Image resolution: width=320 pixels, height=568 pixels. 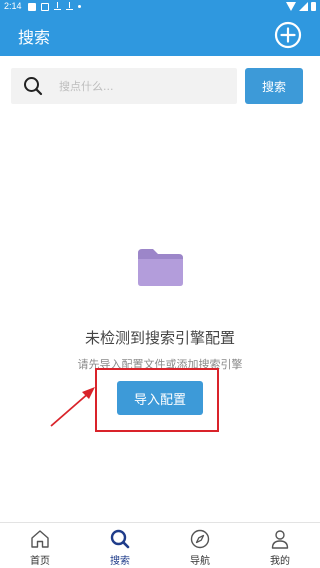 I want to click on search-box, so click(x=124, y=86).